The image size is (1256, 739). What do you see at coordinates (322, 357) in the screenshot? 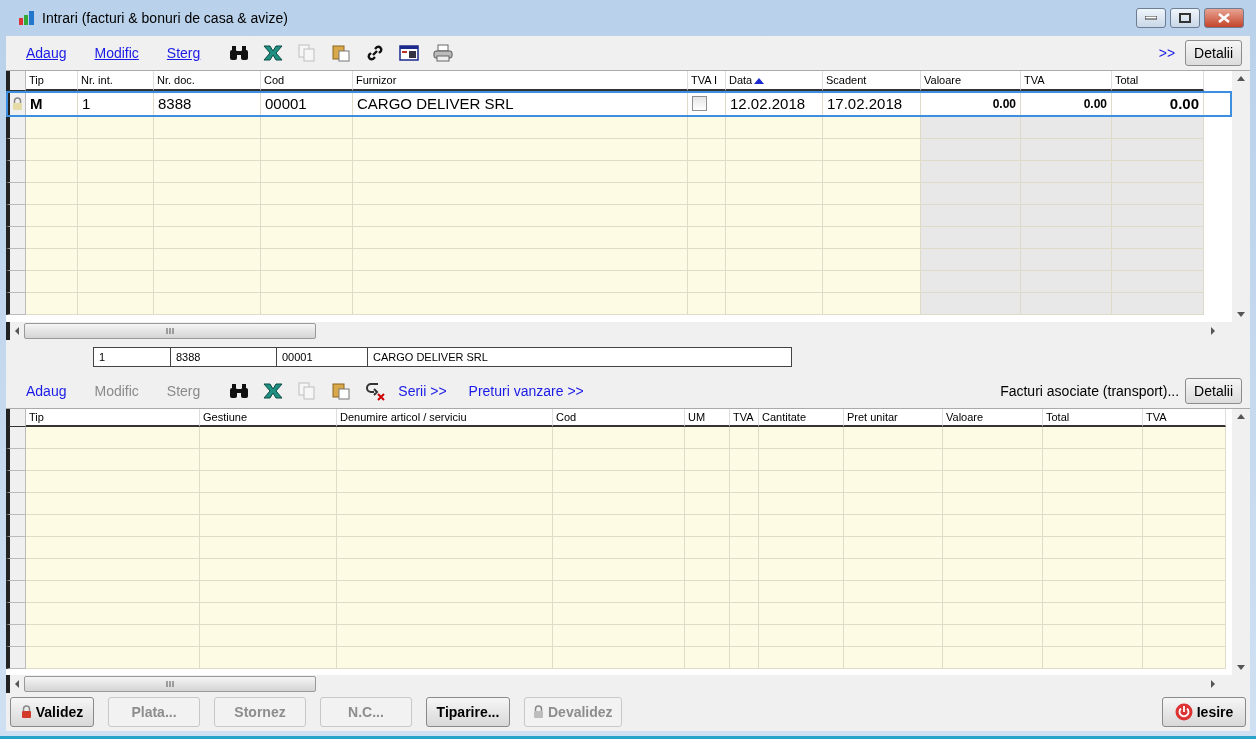
I see `summary-field: 00001` at bounding box center [322, 357].